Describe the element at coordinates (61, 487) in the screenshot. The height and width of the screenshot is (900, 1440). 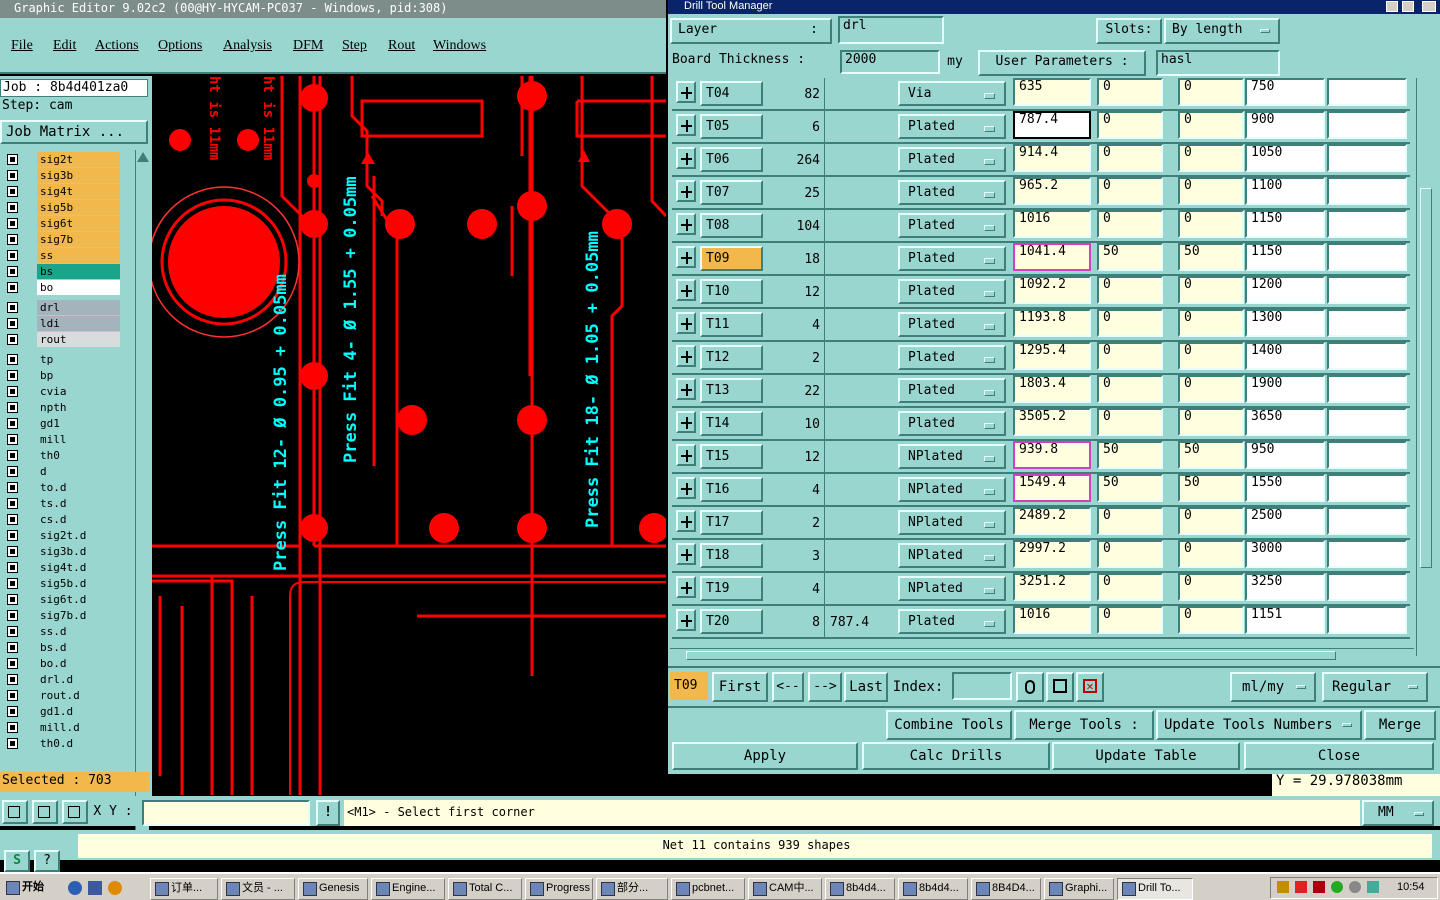
I see `layer-row-to.d: to.d` at that location.